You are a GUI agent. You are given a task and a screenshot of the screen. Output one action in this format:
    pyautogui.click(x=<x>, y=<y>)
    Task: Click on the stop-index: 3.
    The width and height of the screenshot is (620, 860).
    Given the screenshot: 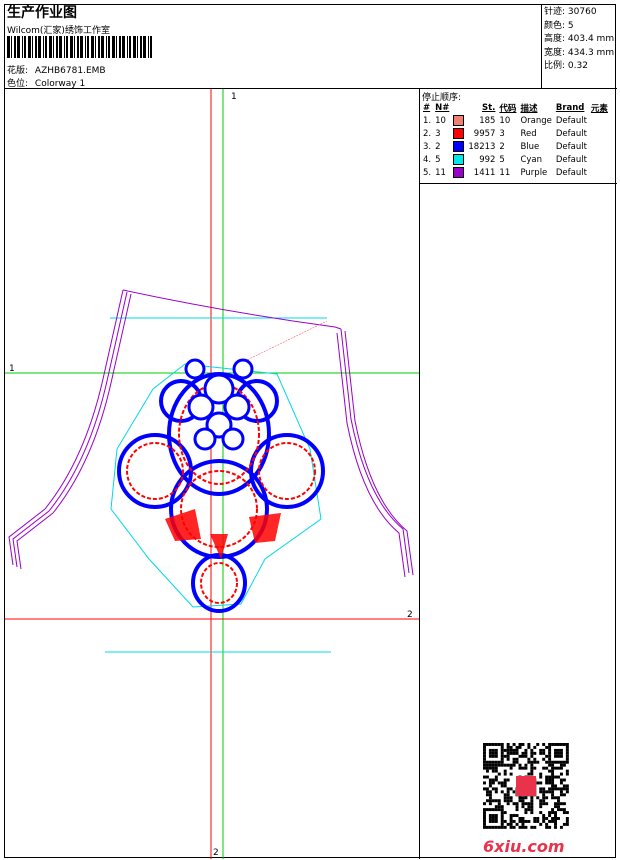 What is the action you would take?
    pyautogui.click(x=427, y=146)
    